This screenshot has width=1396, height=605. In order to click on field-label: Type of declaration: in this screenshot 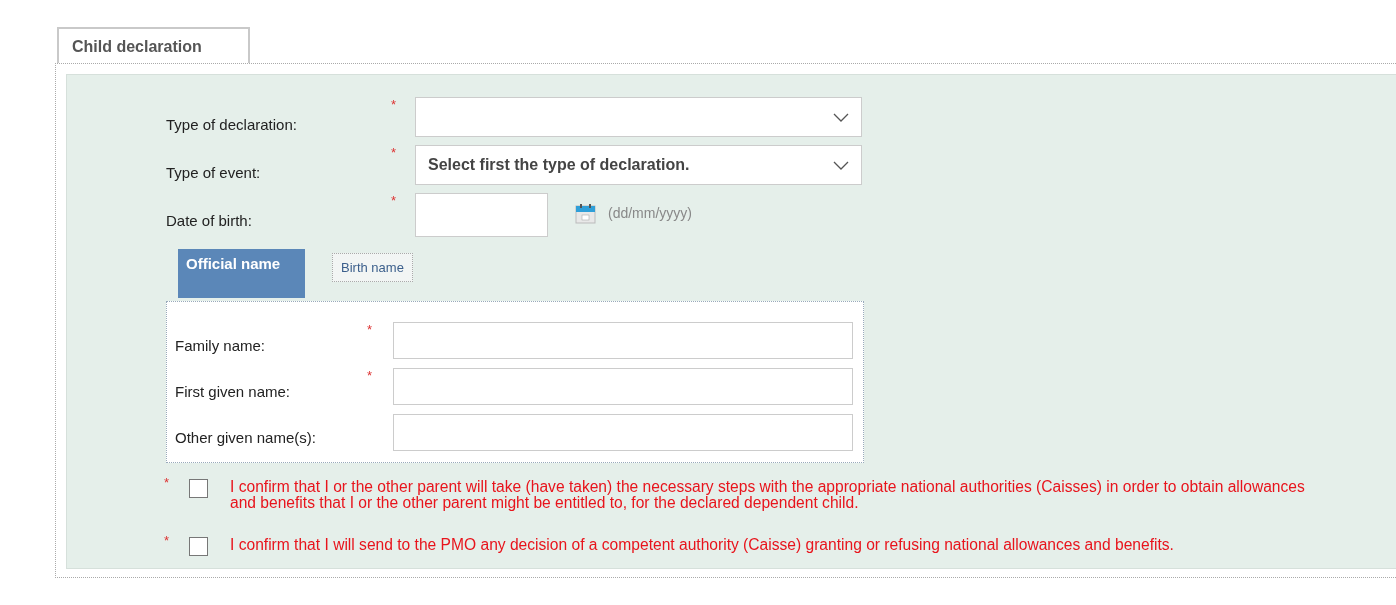, I will do `click(232, 123)`.